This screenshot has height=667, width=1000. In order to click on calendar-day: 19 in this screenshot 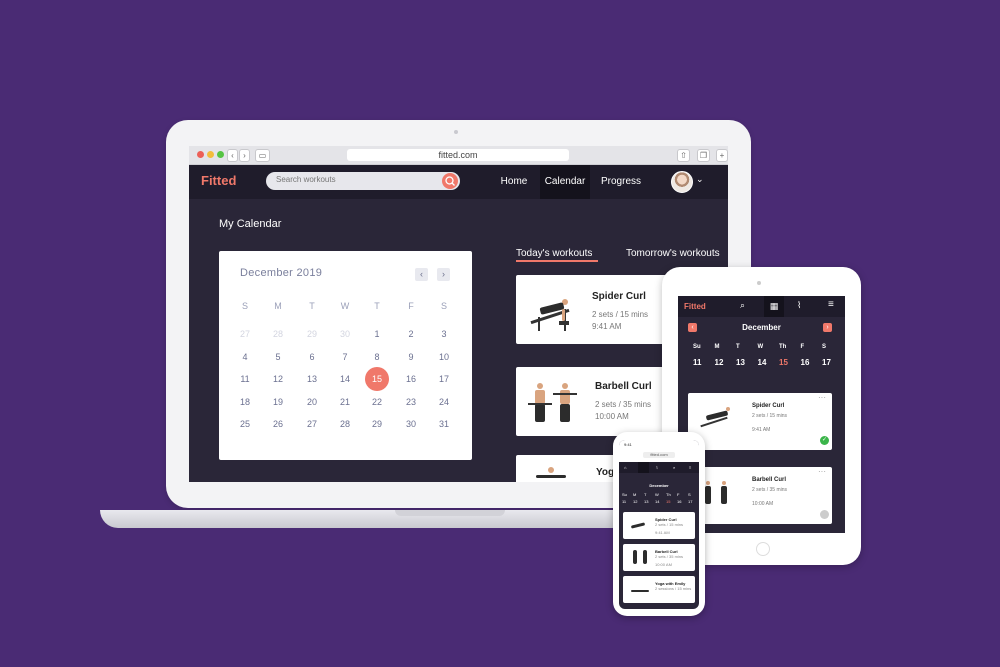, I will do `click(278, 402)`.